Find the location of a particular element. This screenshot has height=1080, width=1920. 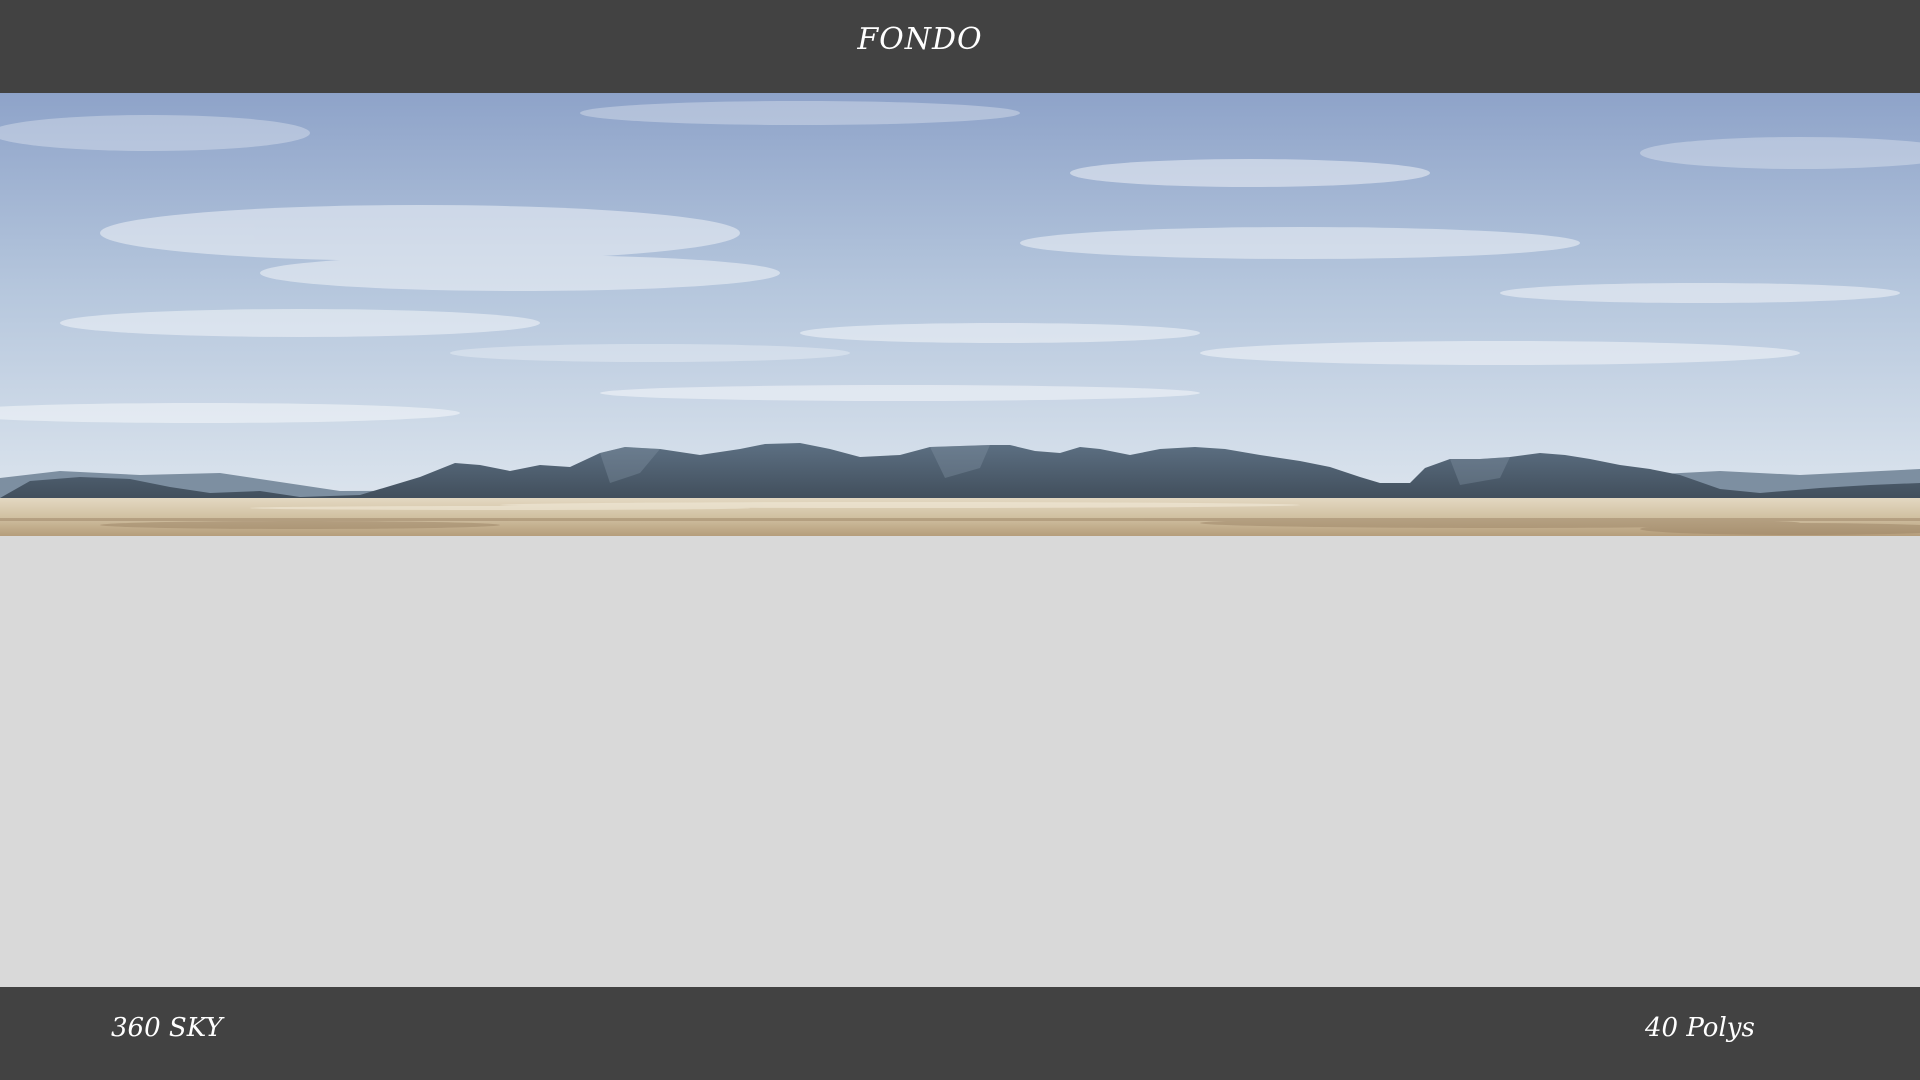

footer-bar: 360 SKY 40 Polys is located at coordinates (960, 1033).